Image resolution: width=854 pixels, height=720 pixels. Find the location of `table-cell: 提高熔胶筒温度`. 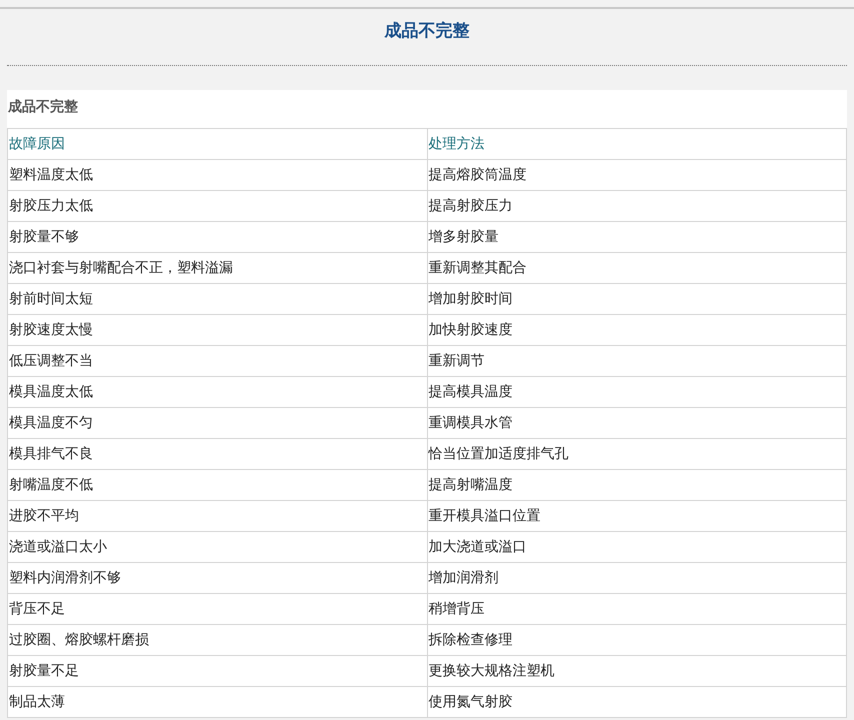

table-cell: 提高熔胶筒温度 is located at coordinates (636, 175).